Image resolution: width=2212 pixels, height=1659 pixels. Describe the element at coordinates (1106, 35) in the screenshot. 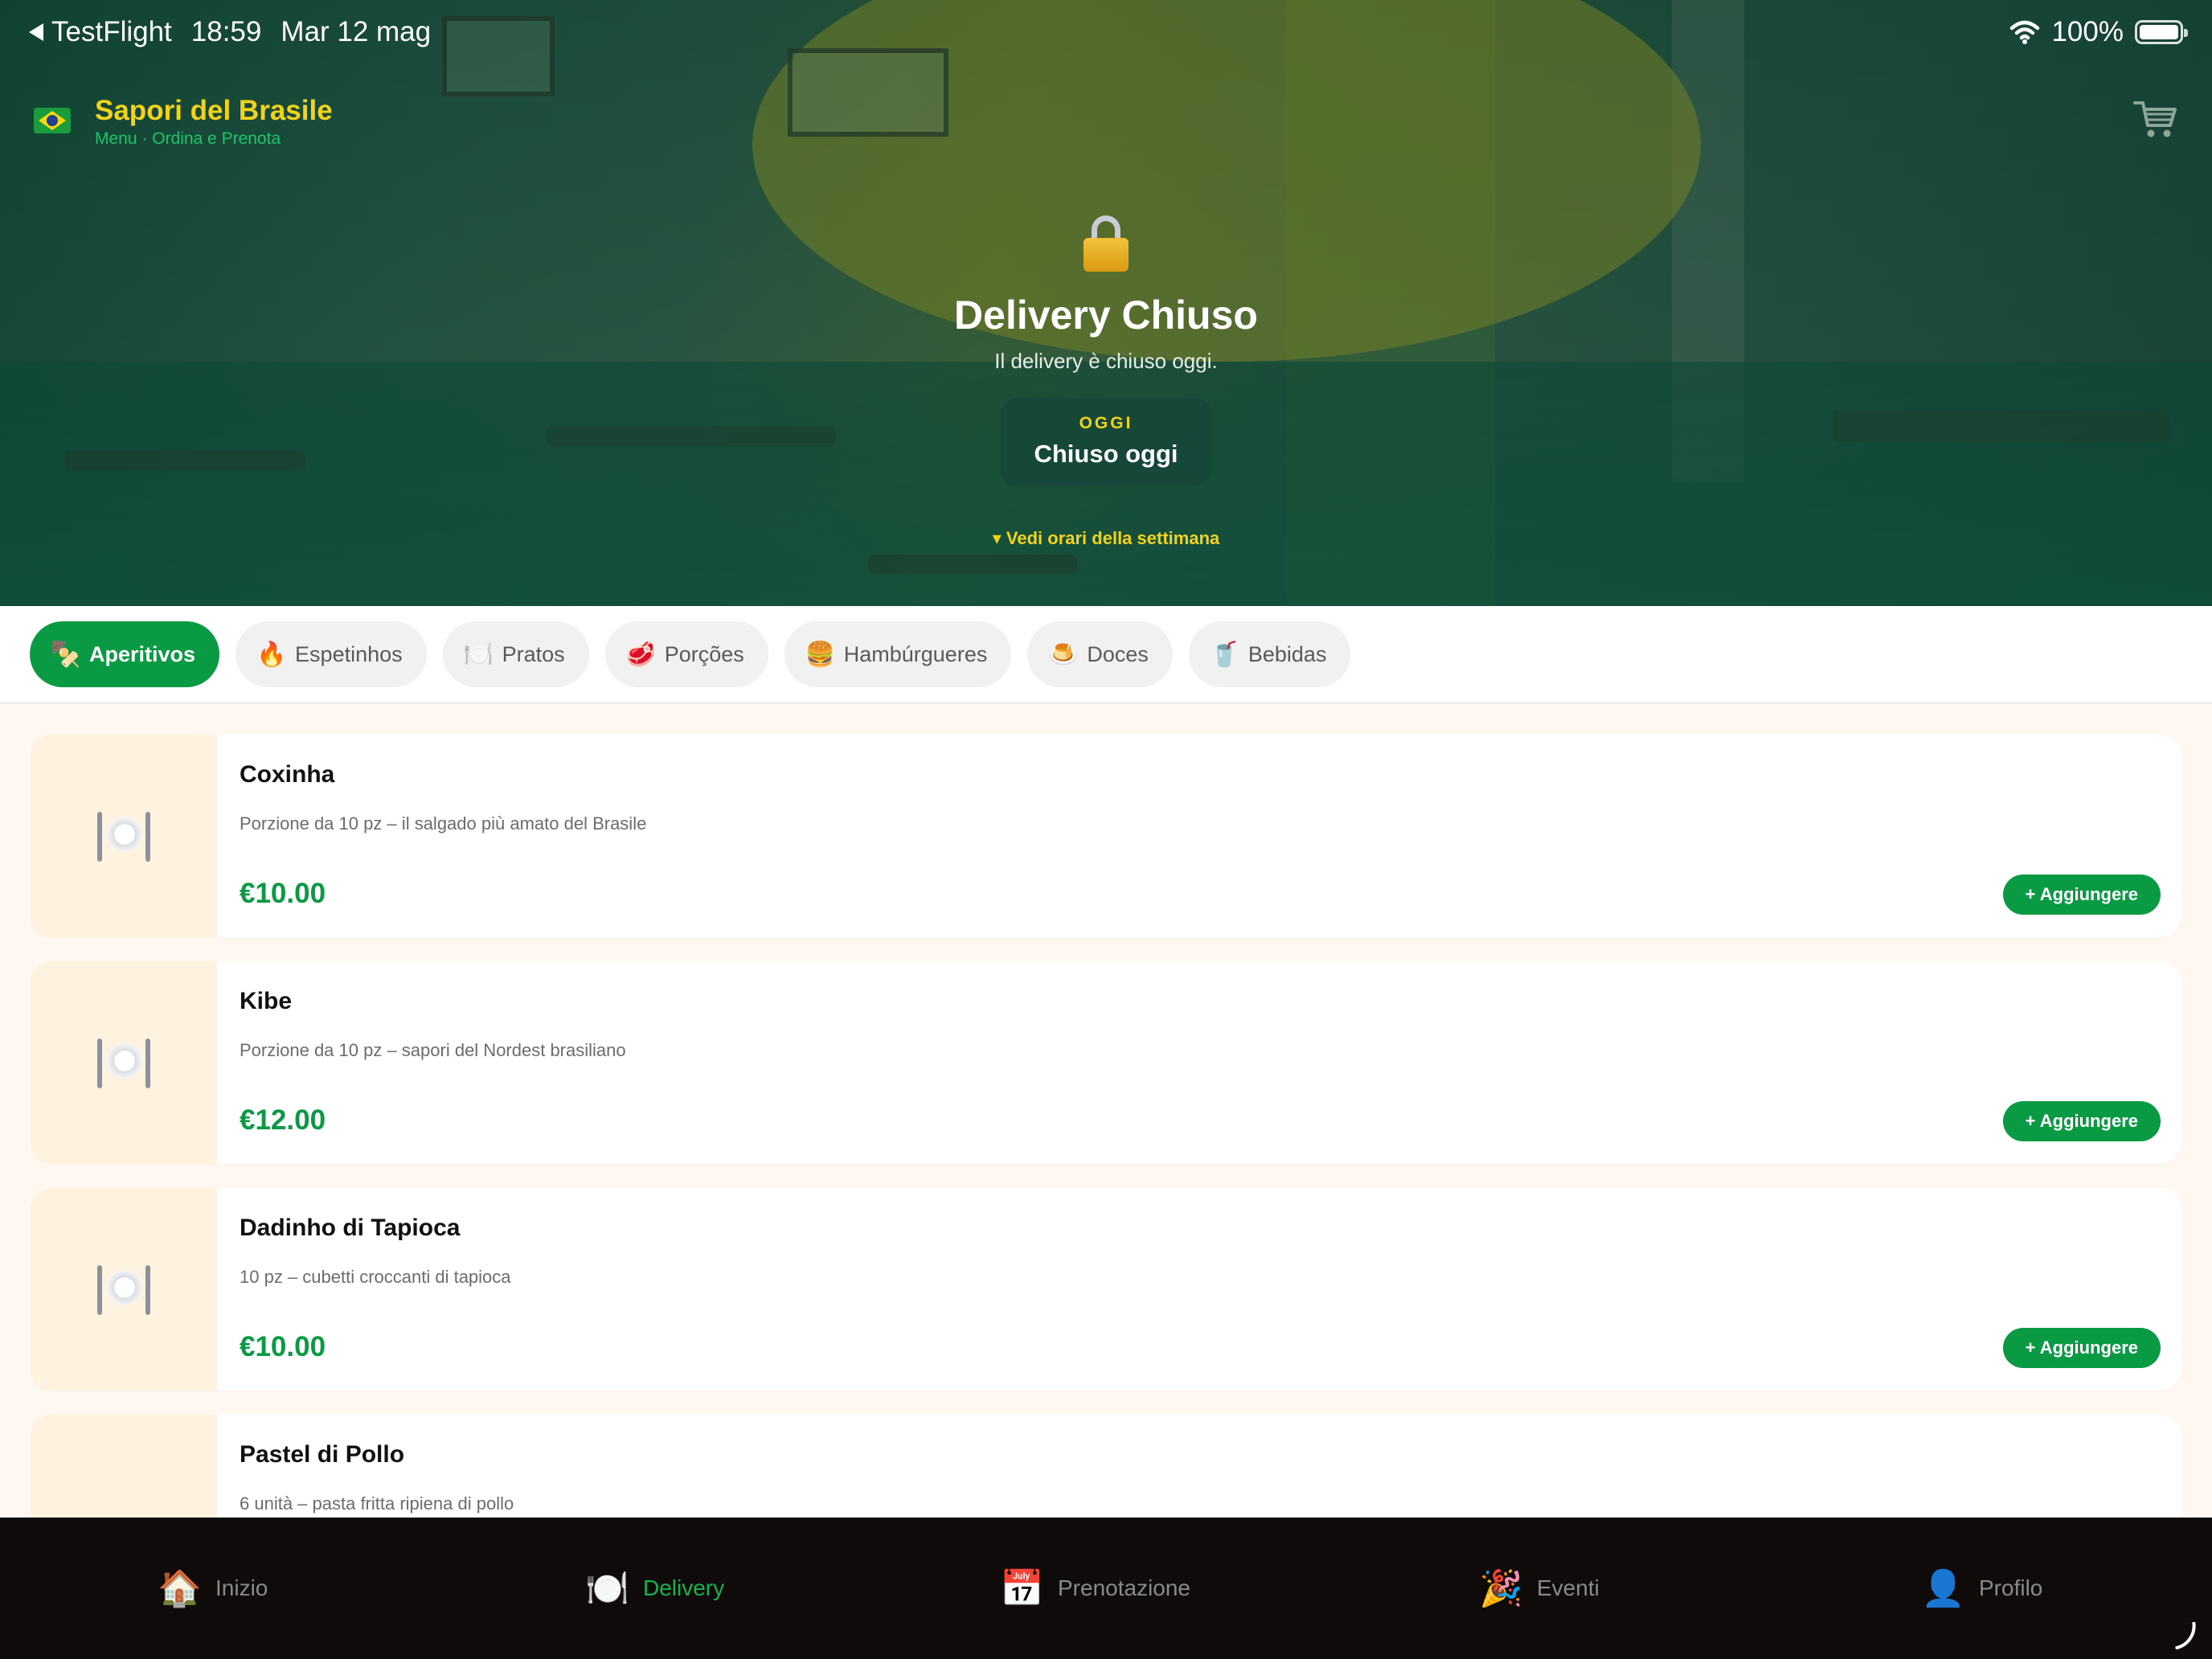

I see `status-bar: TestFlight 18:59 Mar 12 mag 100%` at that location.